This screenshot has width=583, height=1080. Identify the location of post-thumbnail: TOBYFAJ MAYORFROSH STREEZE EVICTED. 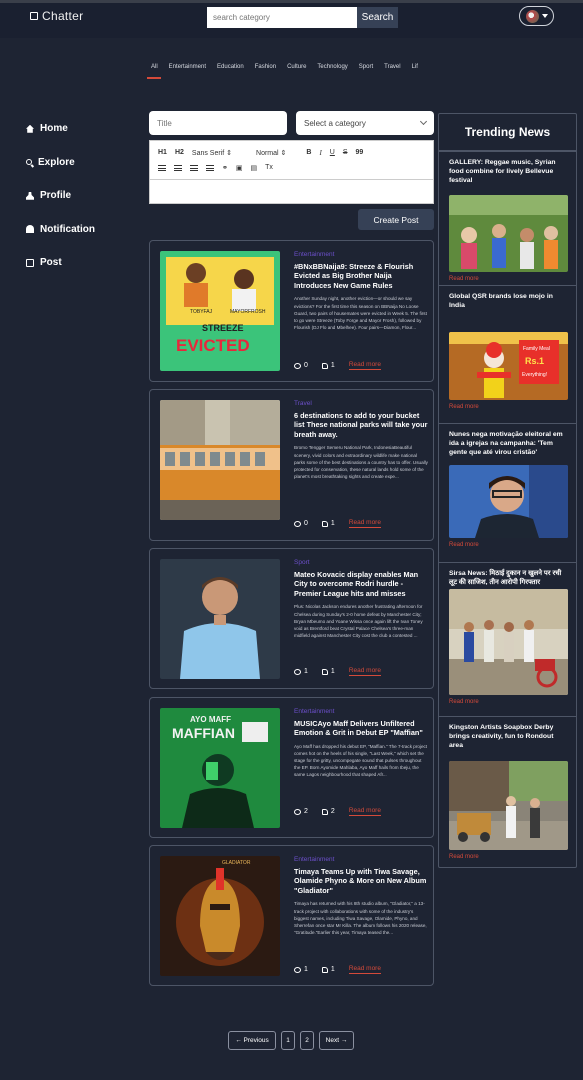
(220, 311).